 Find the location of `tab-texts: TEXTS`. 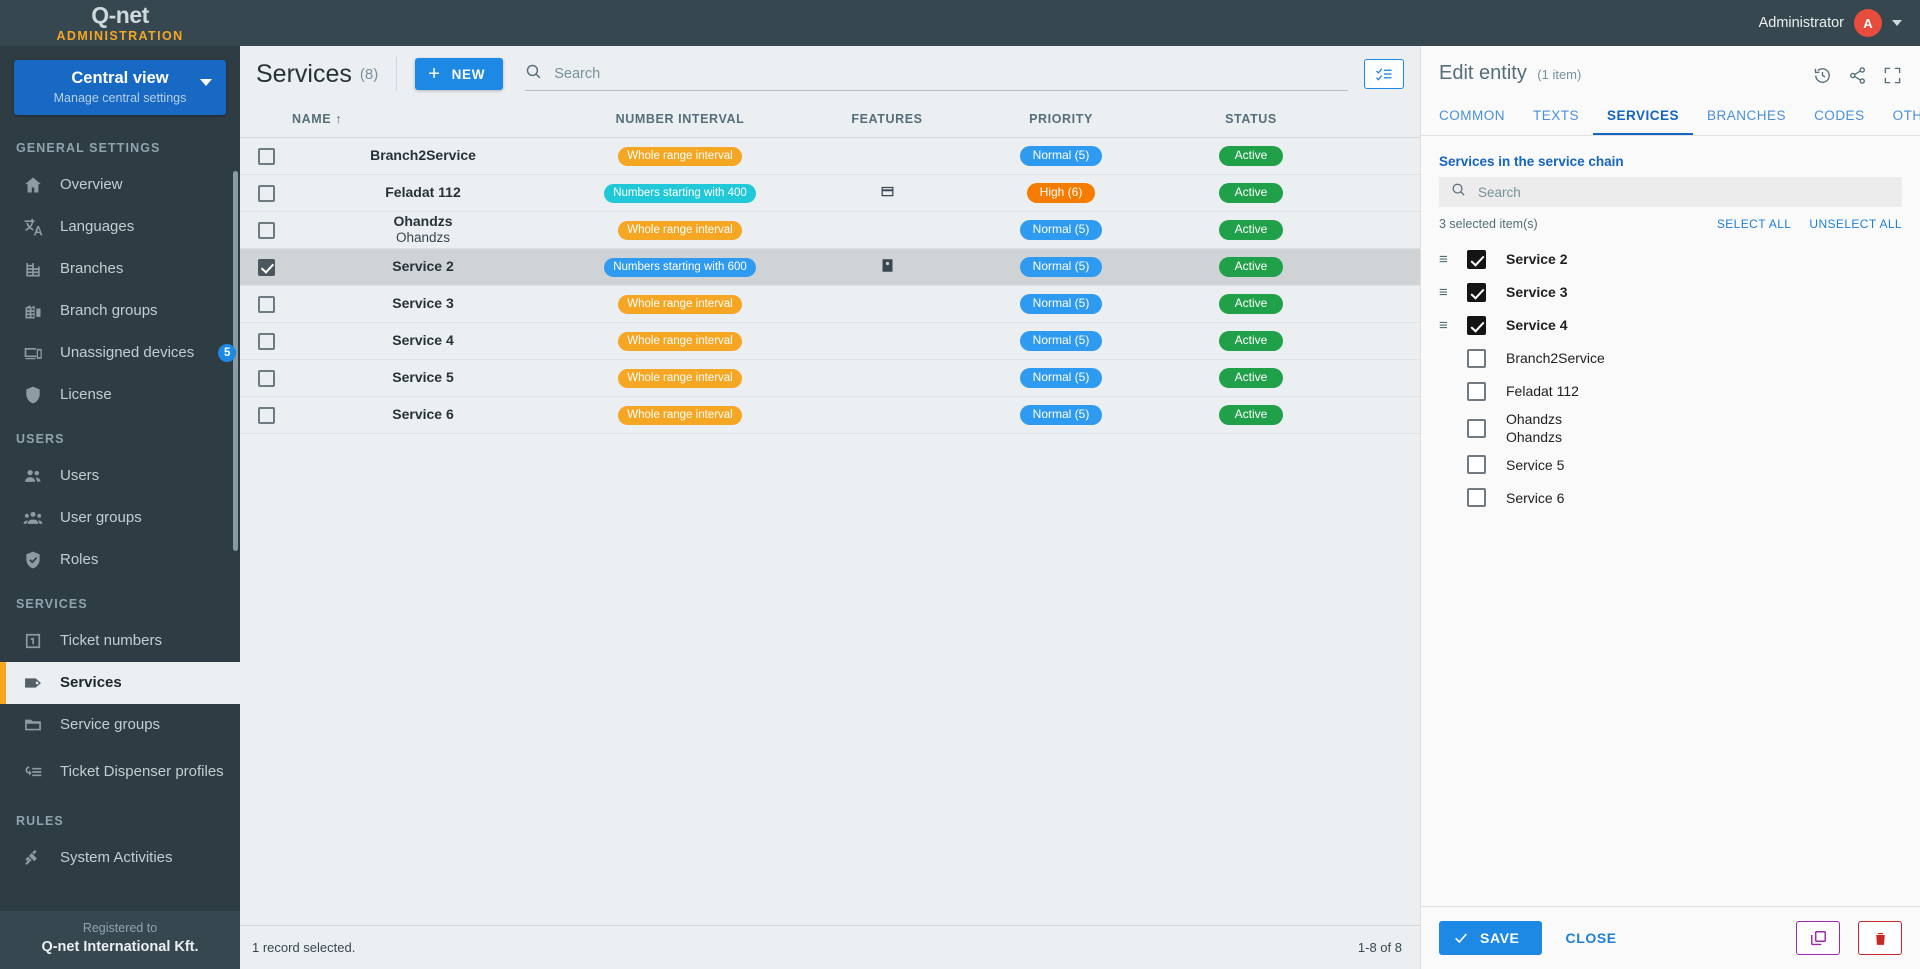

tab-texts: TEXTS is located at coordinates (1556, 118).